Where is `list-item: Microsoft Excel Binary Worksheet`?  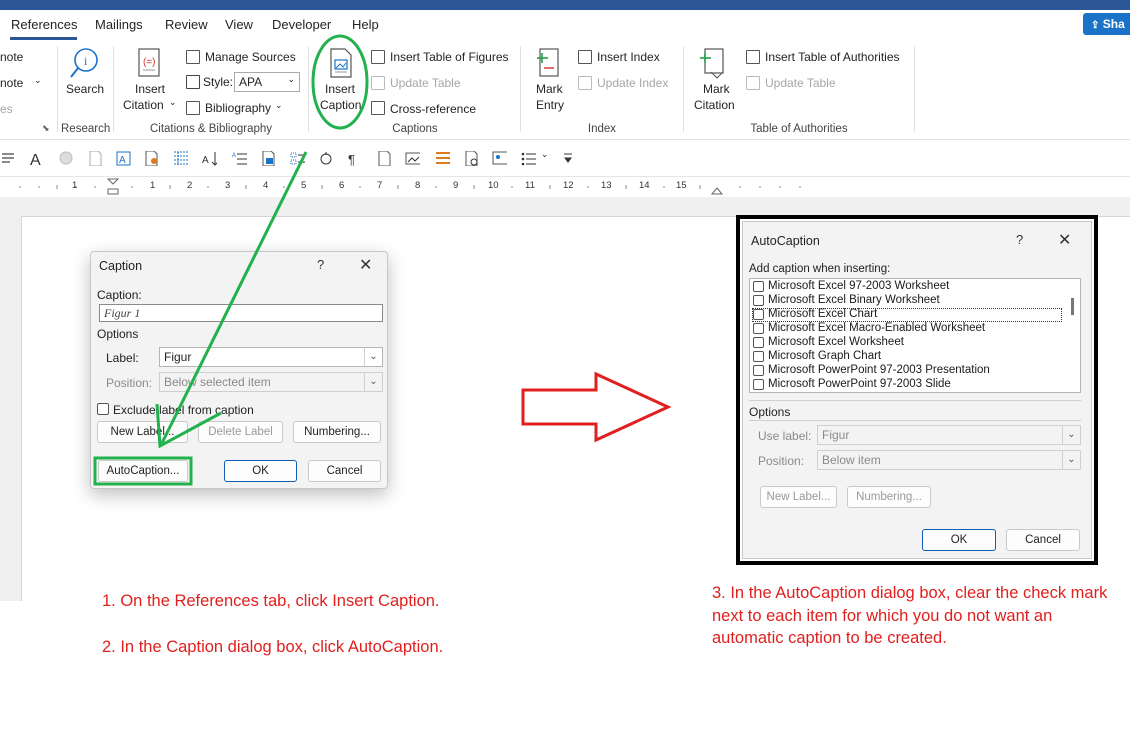 list-item: Microsoft Excel Binary Worksheet is located at coordinates (907, 301).